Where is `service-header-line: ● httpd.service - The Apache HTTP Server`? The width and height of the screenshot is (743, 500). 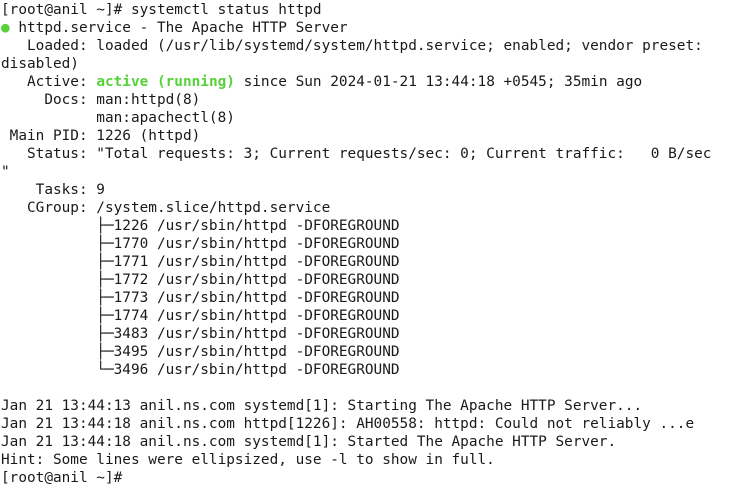
service-header-line: ● httpd.service - The Apache HTTP Server is located at coordinates (174, 28).